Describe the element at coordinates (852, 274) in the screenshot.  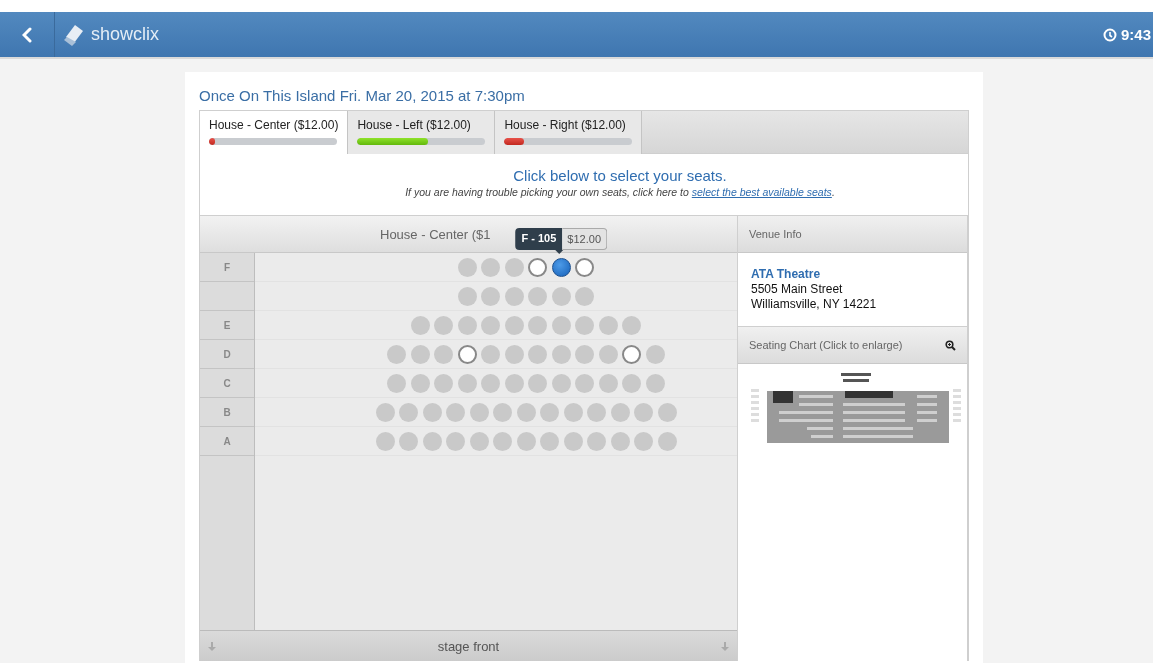
I see `venue-name: ATA Theatre` at that location.